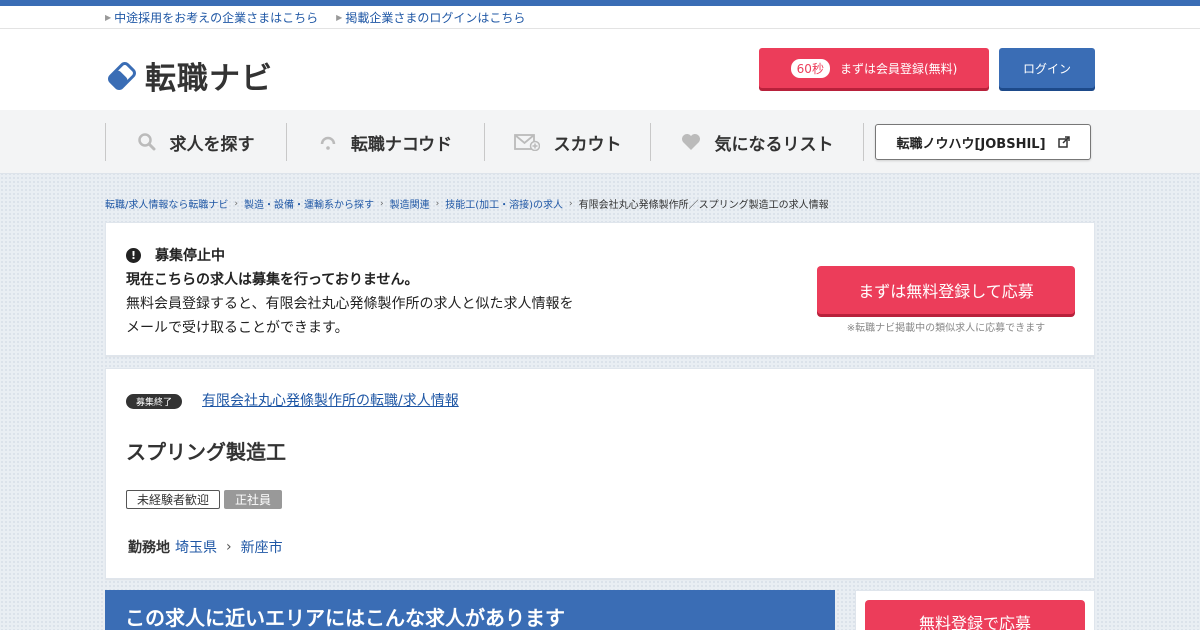 The image size is (1200, 630). I want to click on nav-label: 気になるリスト, so click(774, 144).